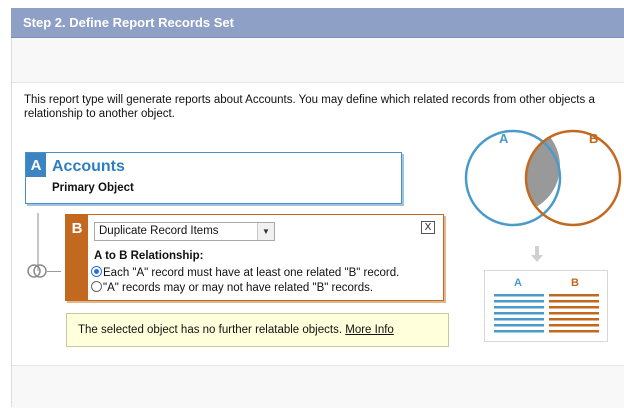 Image resolution: width=624 pixels, height=408 pixels. What do you see at coordinates (318, 386) in the screenshot?
I see `bottom-spacer` at bounding box center [318, 386].